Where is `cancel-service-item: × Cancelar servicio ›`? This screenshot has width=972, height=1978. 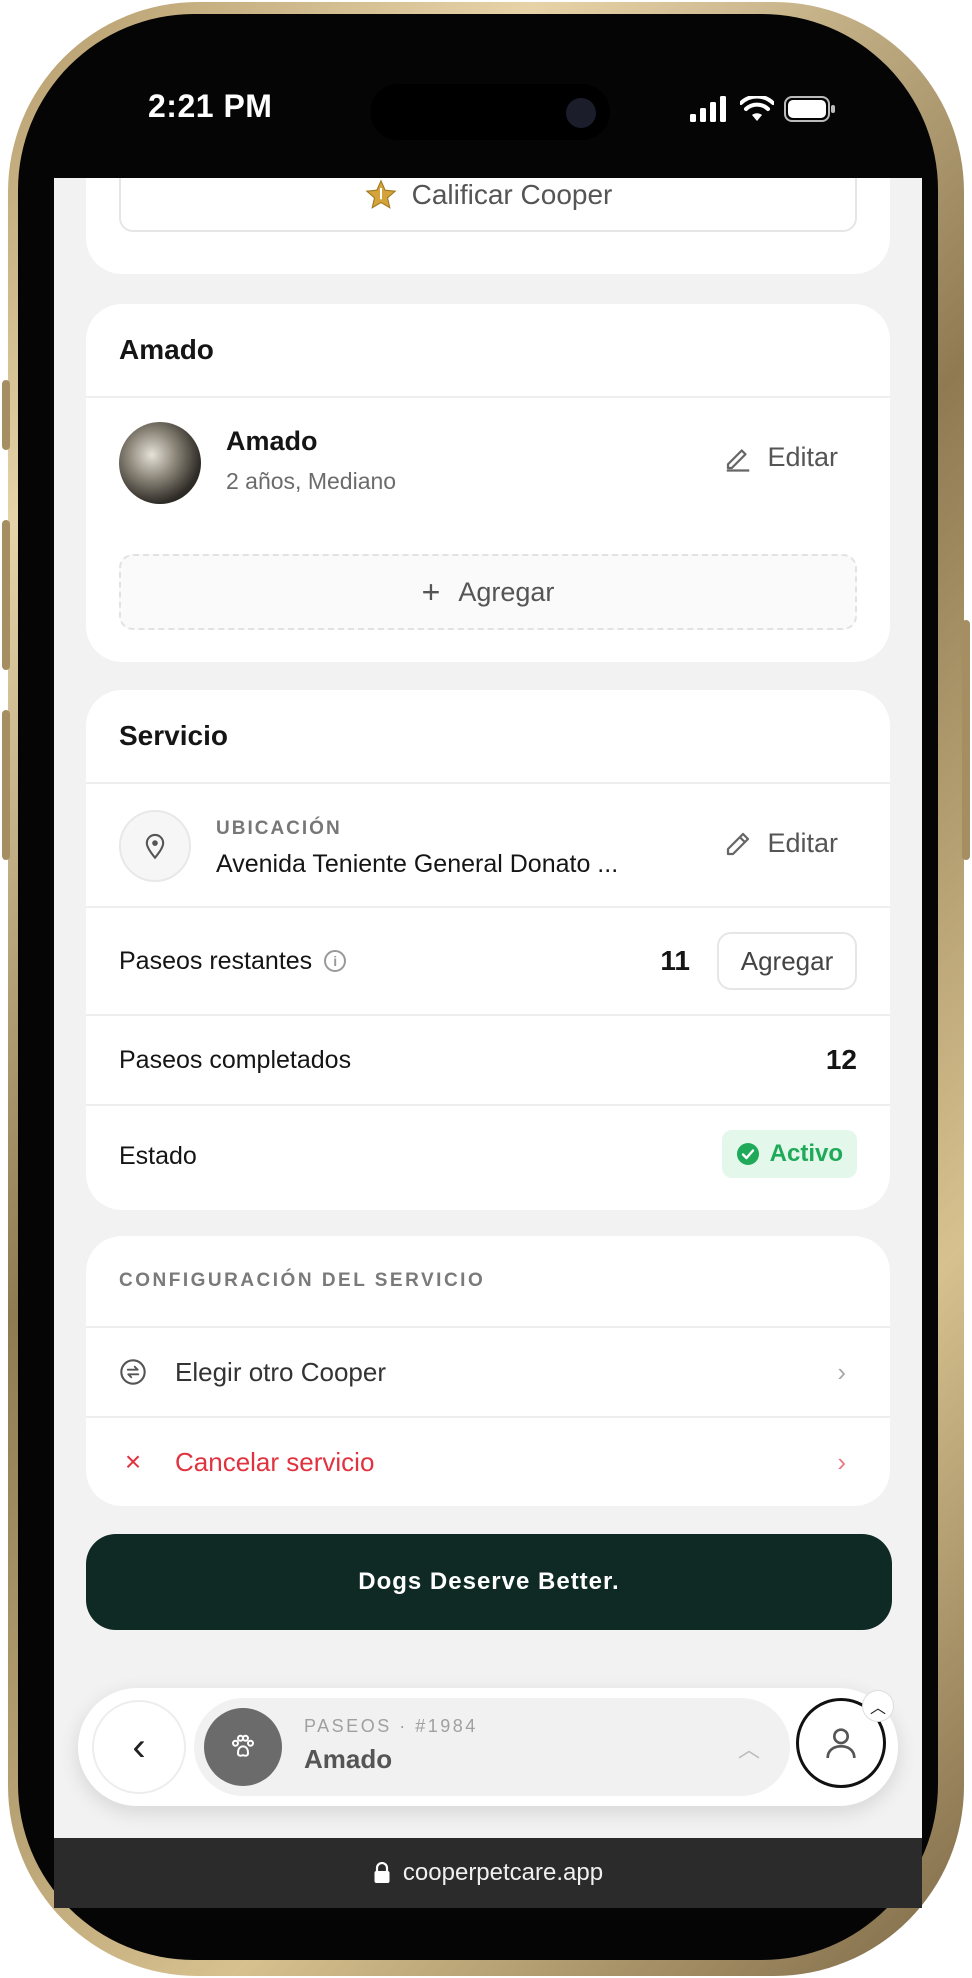 cancel-service-item: × Cancelar servicio › is located at coordinates (488, 1462).